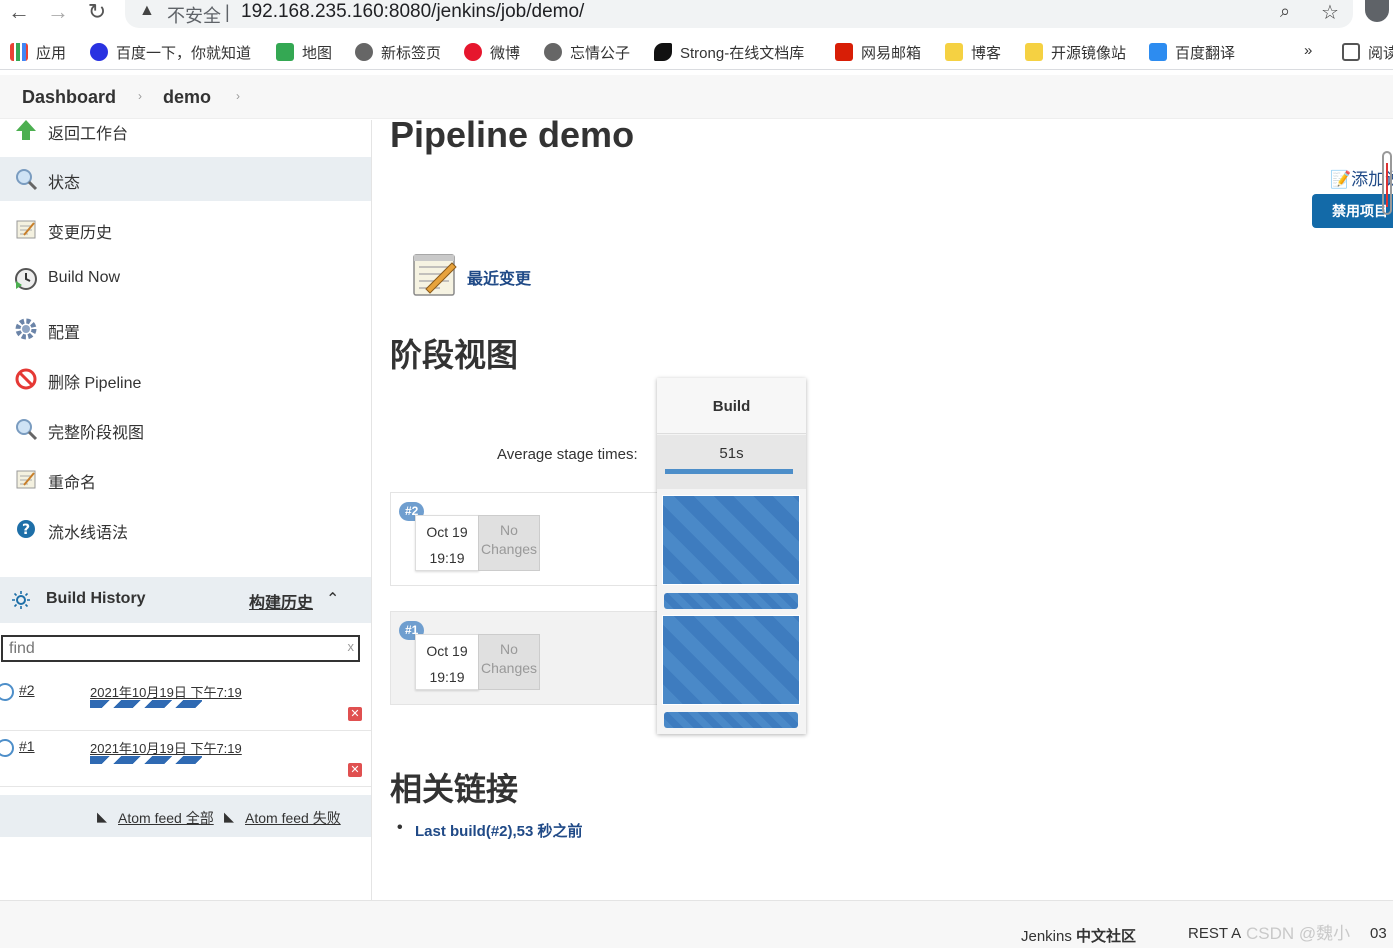 The image size is (1393, 948). Describe the element at coordinates (185, 600) in the screenshot. I see `build-history-header: Build History 构建历史 ⌃` at that location.